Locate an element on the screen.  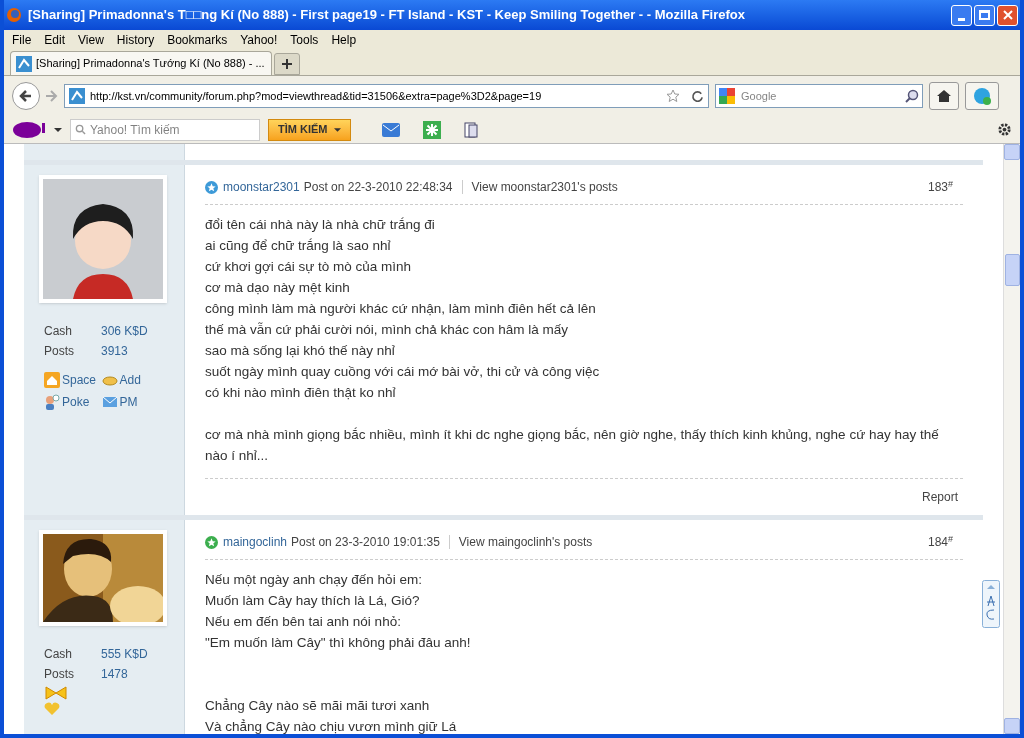
back-button is located at coordinates (26, 96).